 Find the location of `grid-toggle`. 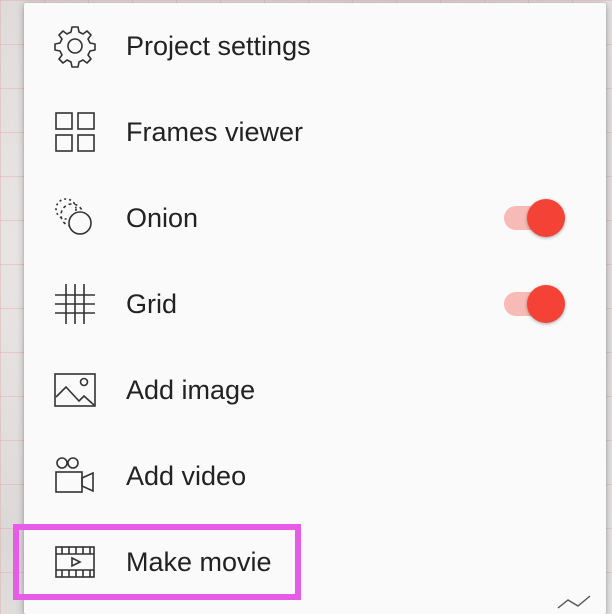

grid-toggle is located at coordinates (536, 304).